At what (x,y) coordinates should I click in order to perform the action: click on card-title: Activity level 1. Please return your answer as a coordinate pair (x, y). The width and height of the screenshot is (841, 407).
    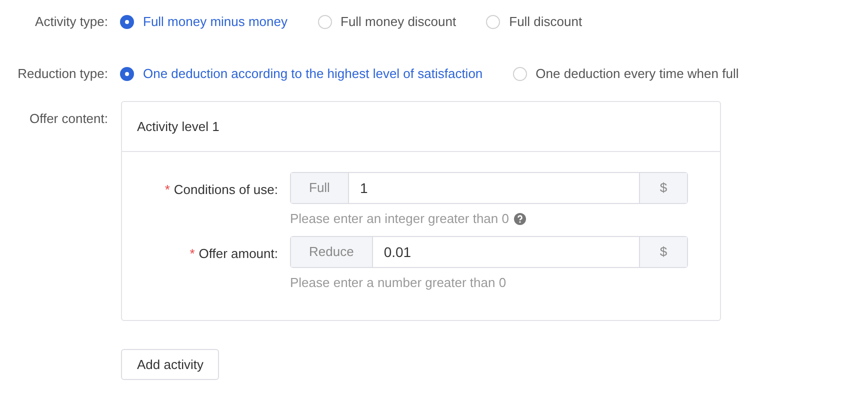
    Looking at the image, I should click on (178, 127).